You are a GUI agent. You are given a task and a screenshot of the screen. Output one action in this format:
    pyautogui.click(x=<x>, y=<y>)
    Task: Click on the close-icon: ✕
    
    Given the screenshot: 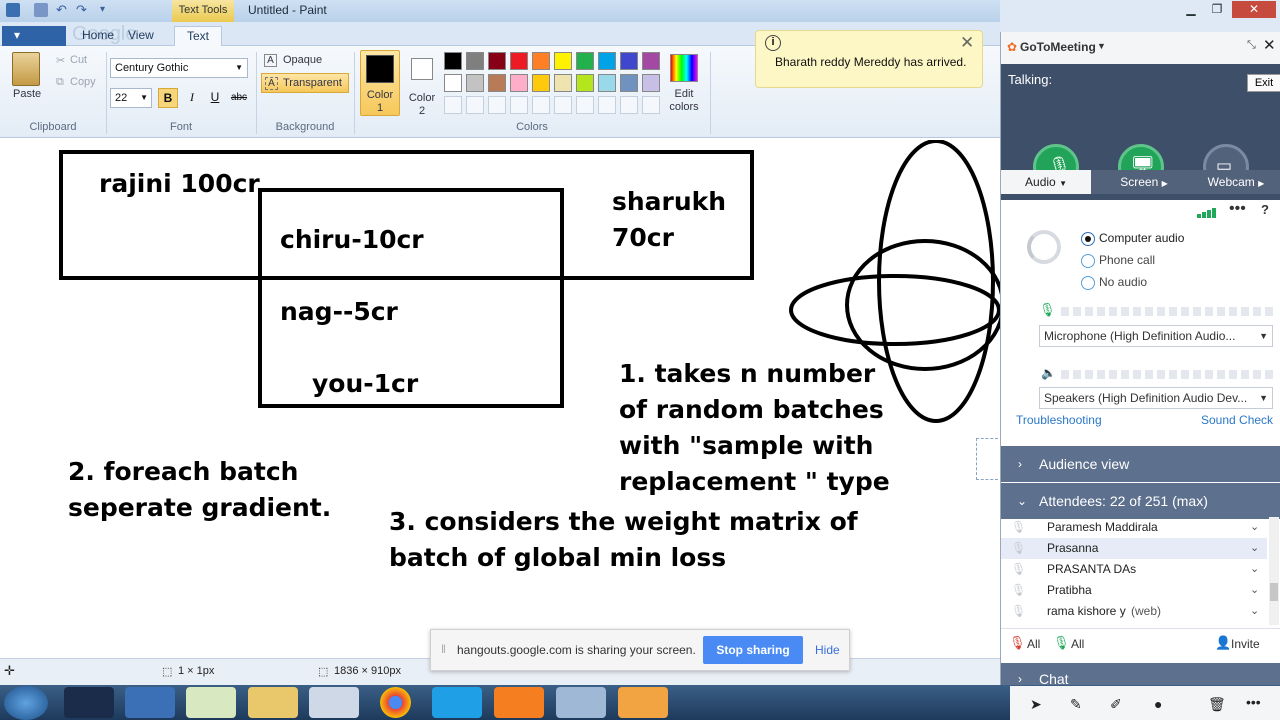 What is the action you would take?
    pyautogui.click(x=967, y=43)
    